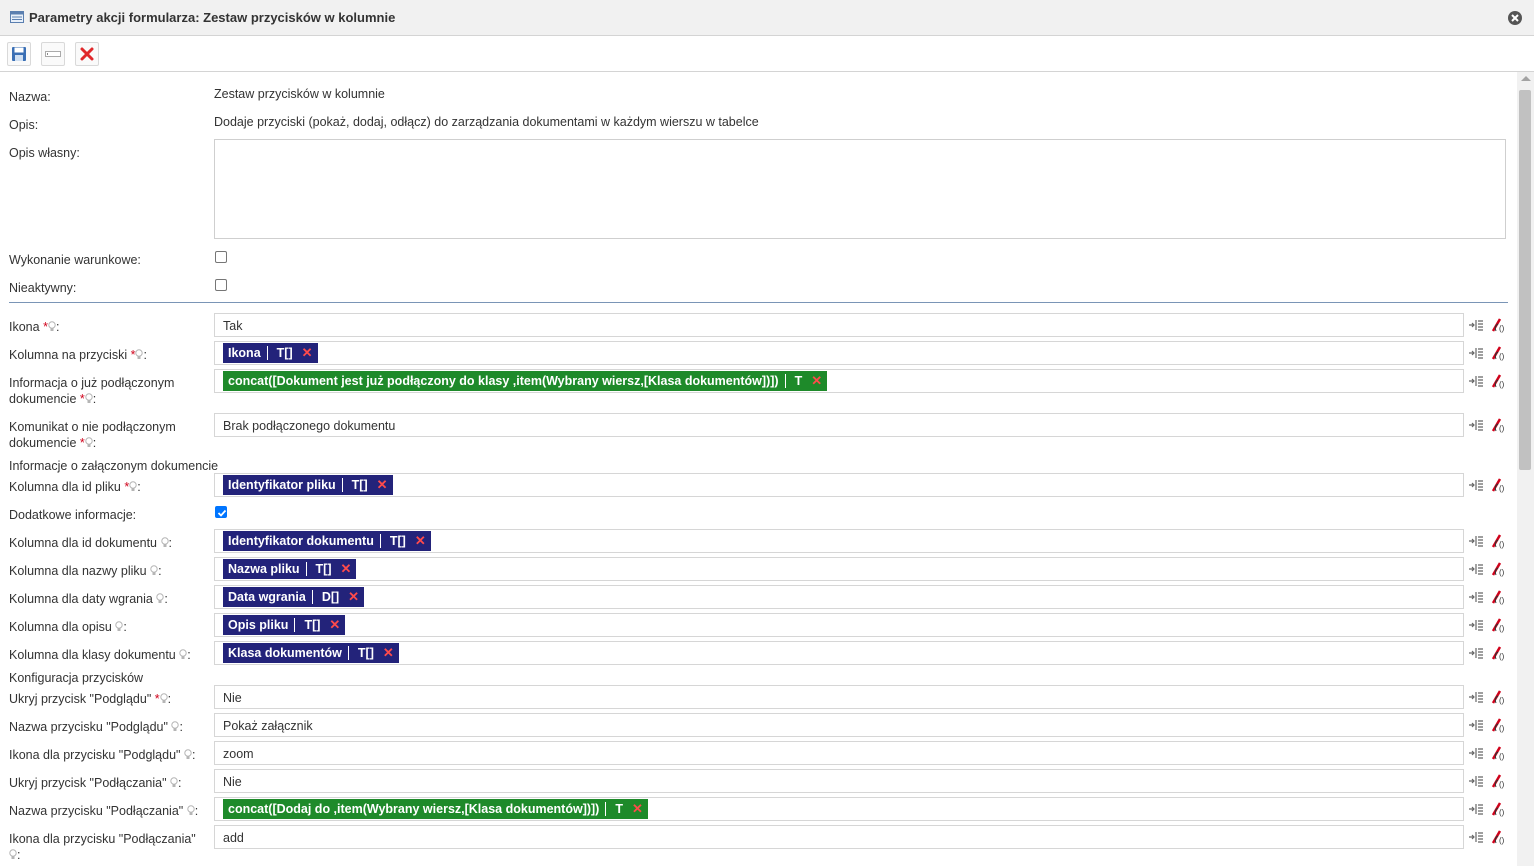 The height and width of the screenshot is (866, 1534). I want to click on conditional-execution-checkbox, so click(221, 257).